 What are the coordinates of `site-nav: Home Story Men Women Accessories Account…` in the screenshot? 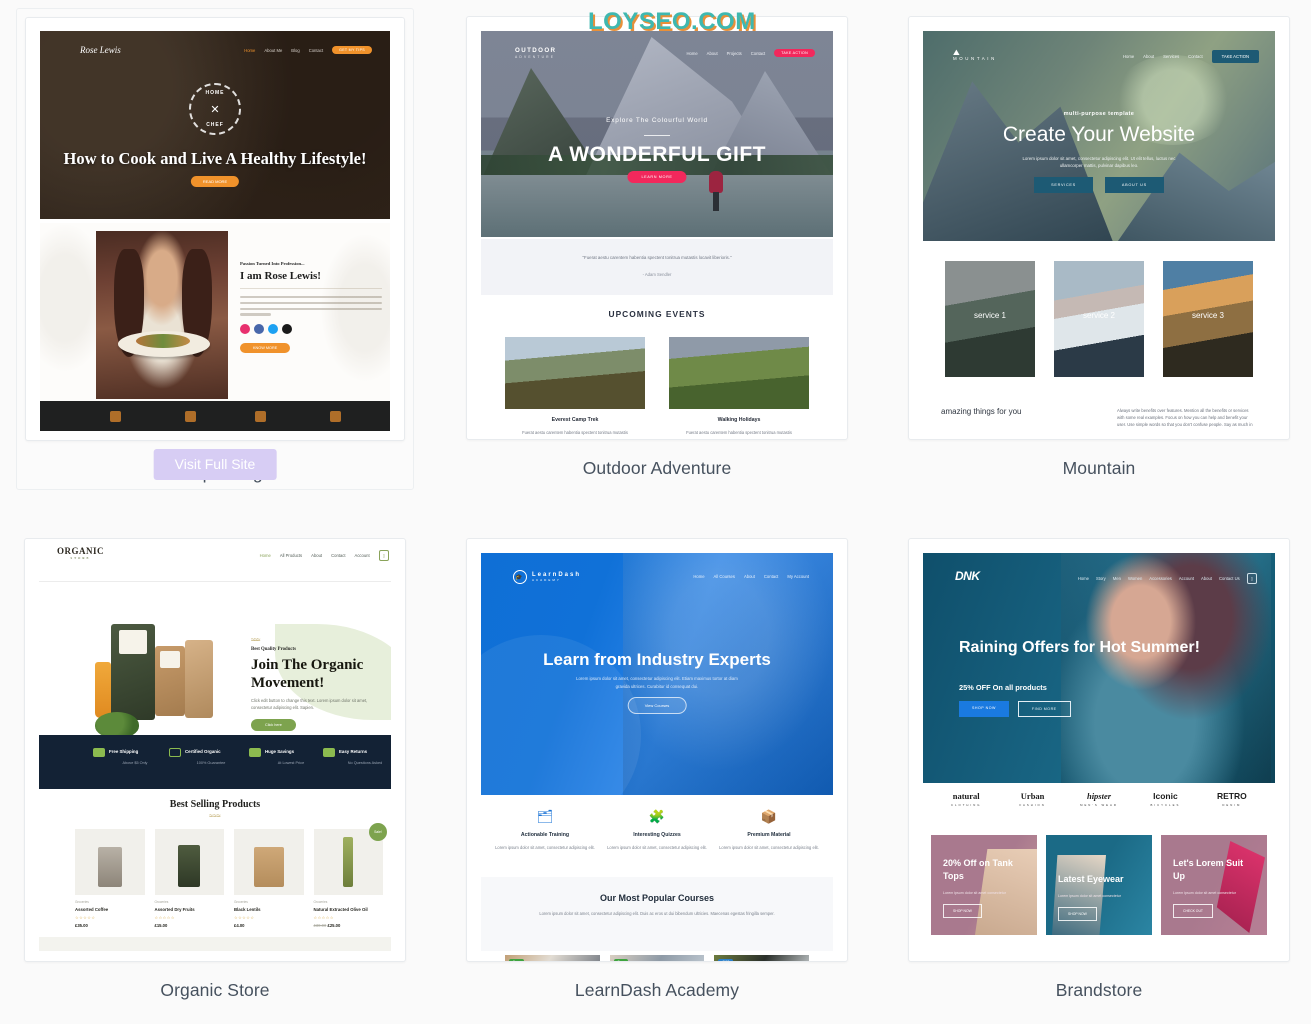 It's located at (1167, 578).